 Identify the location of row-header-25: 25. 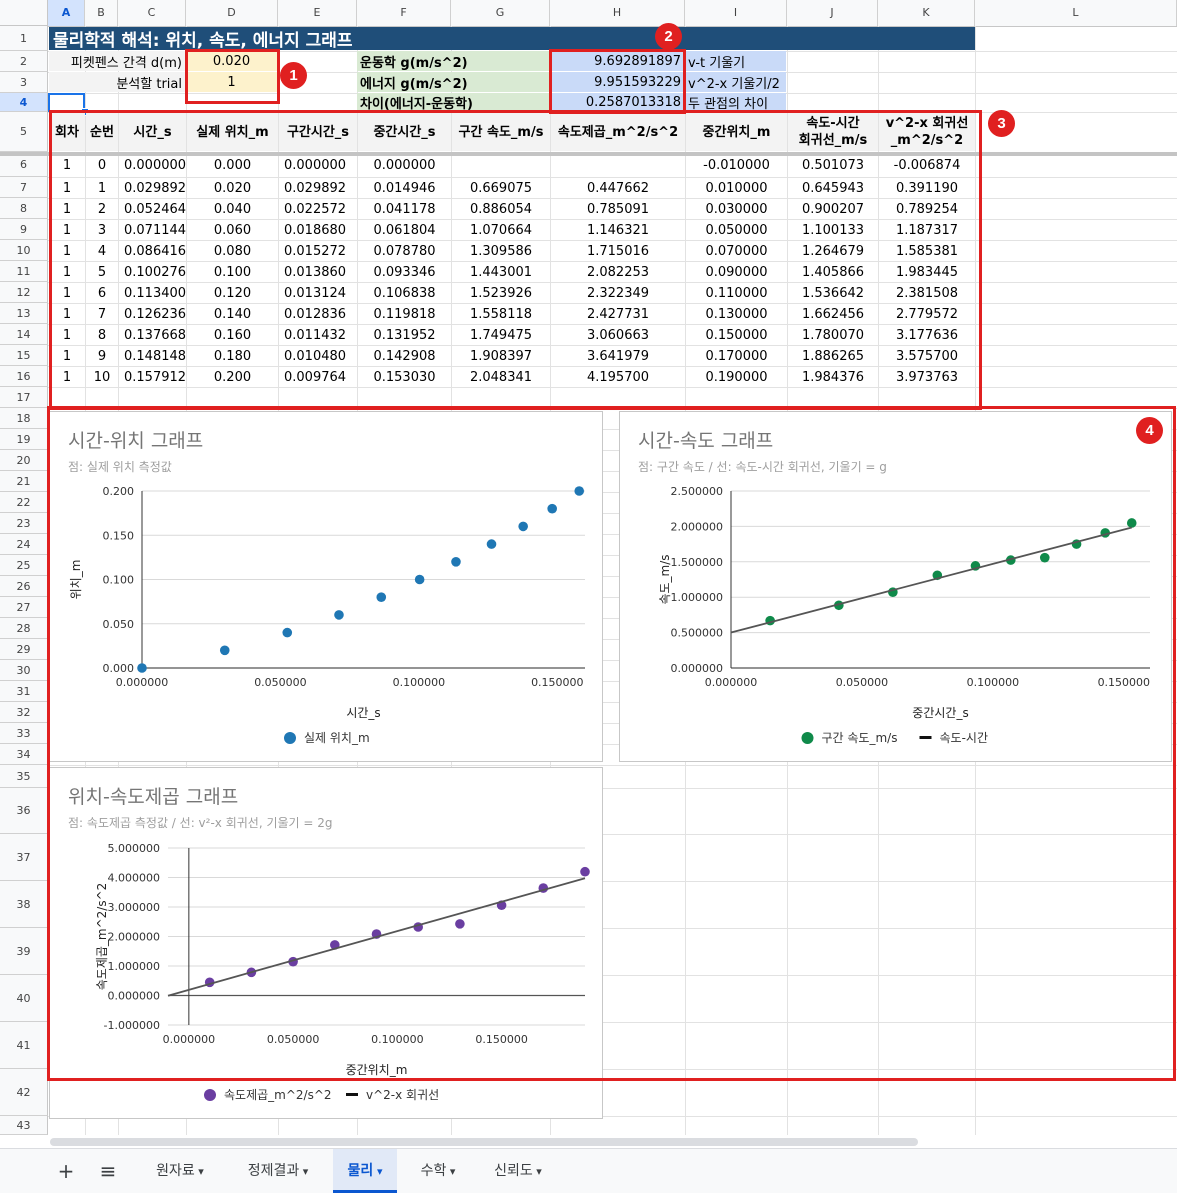
(24, 565).